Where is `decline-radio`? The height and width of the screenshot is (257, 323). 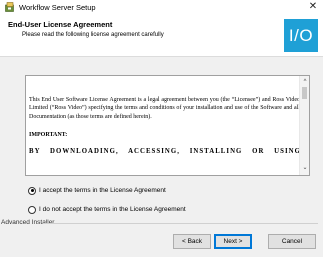 decline-radio is located at coordinates (32, 209).